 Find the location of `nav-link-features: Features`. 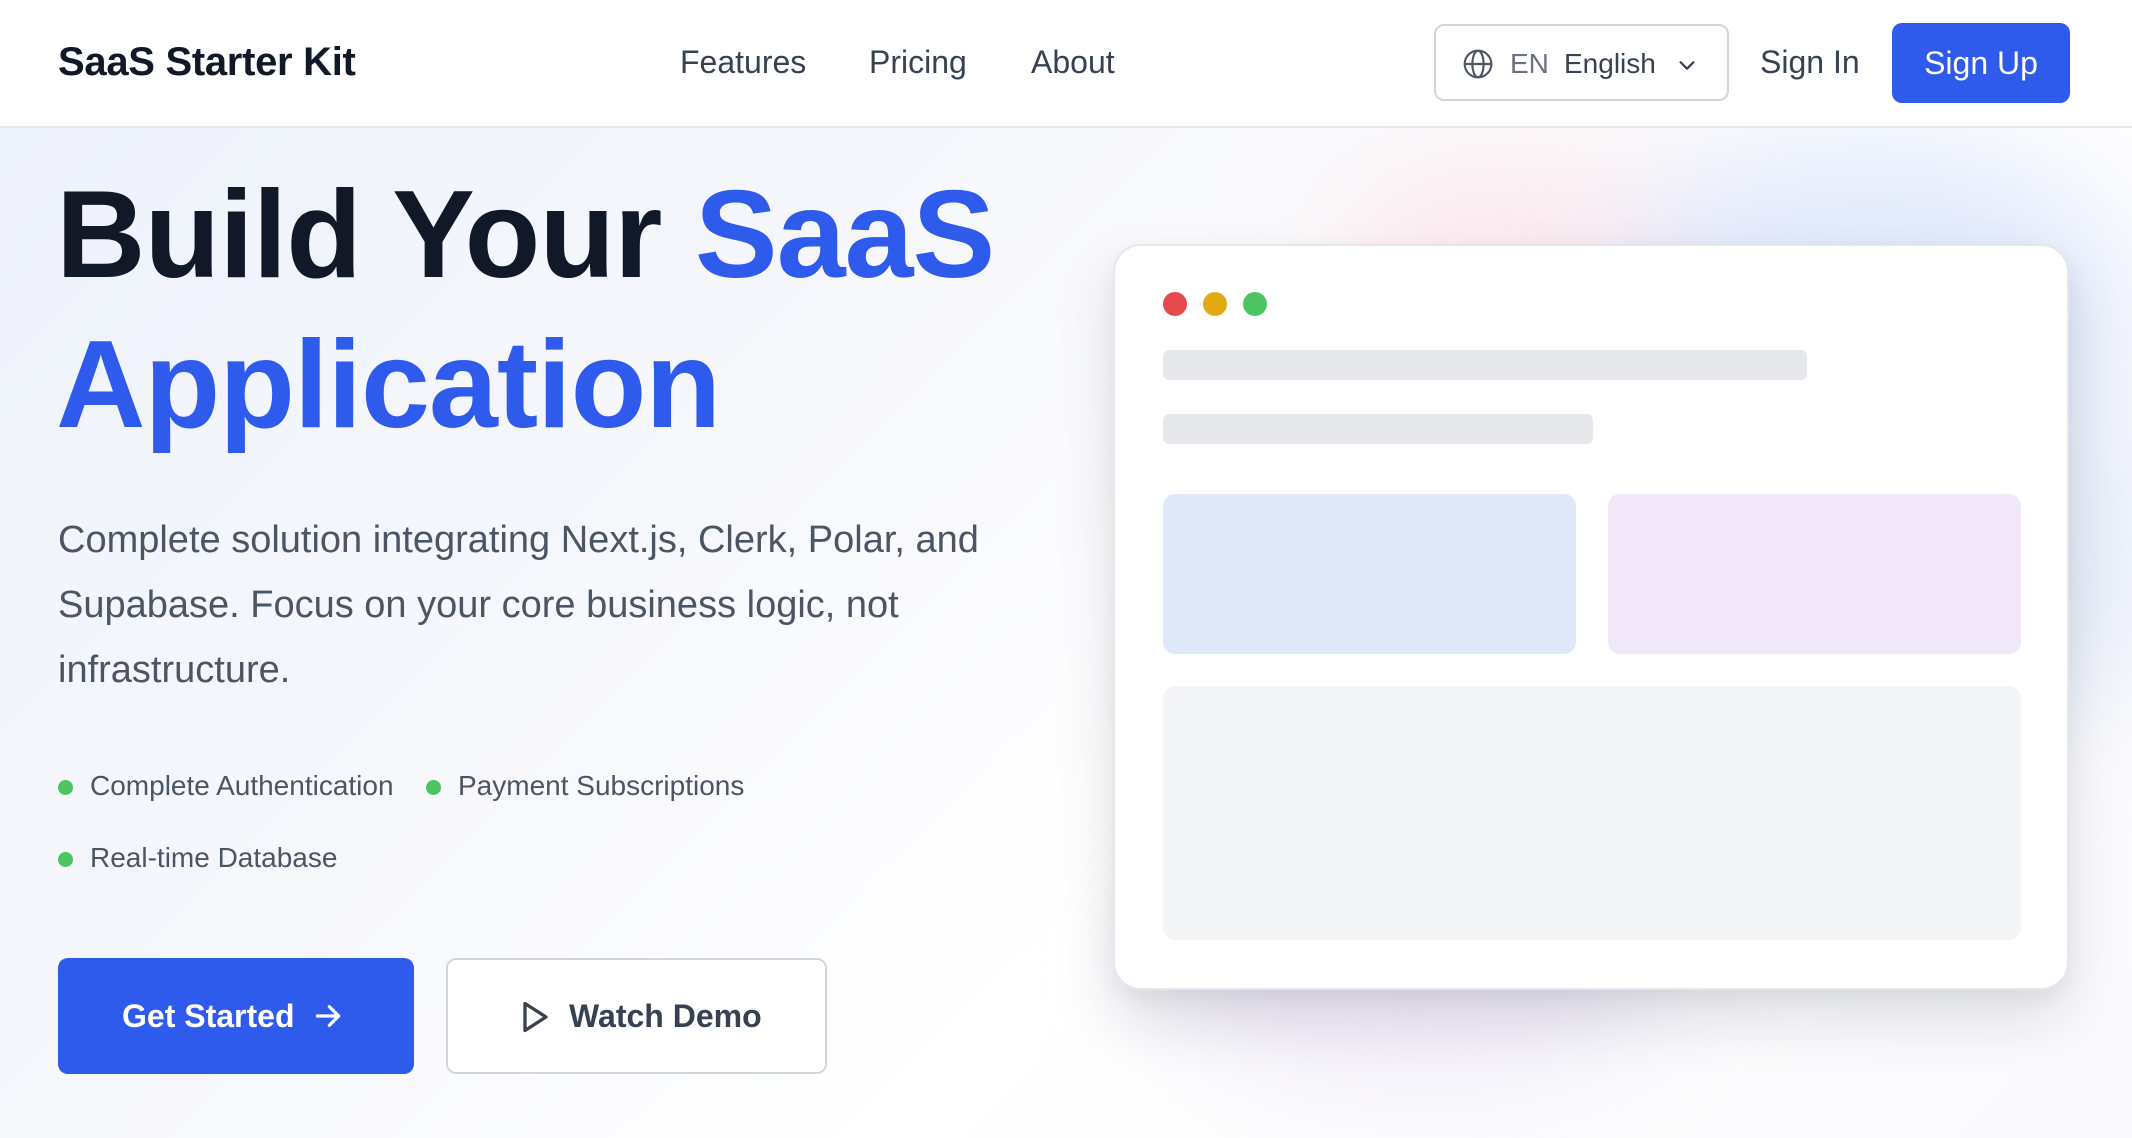

nav-link-features: Features is located at coordinates (743, 62).